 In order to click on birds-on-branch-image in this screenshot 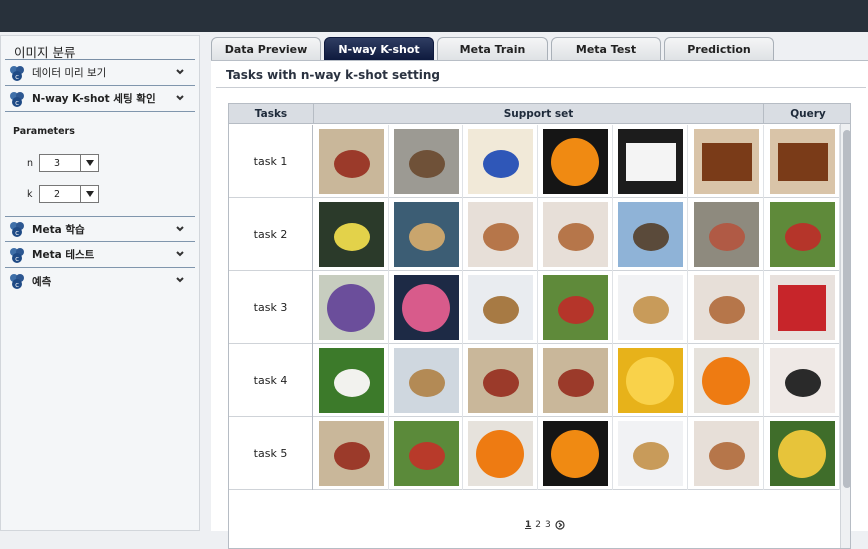, I will do `click(650, 234)`.